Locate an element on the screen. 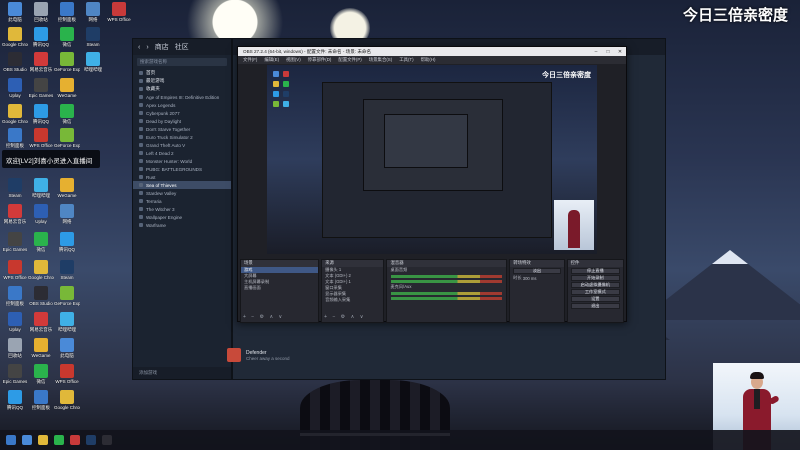 This screenshot has width=800, height=450. game-list-item: Warframe is located at coordinates (182, 225).